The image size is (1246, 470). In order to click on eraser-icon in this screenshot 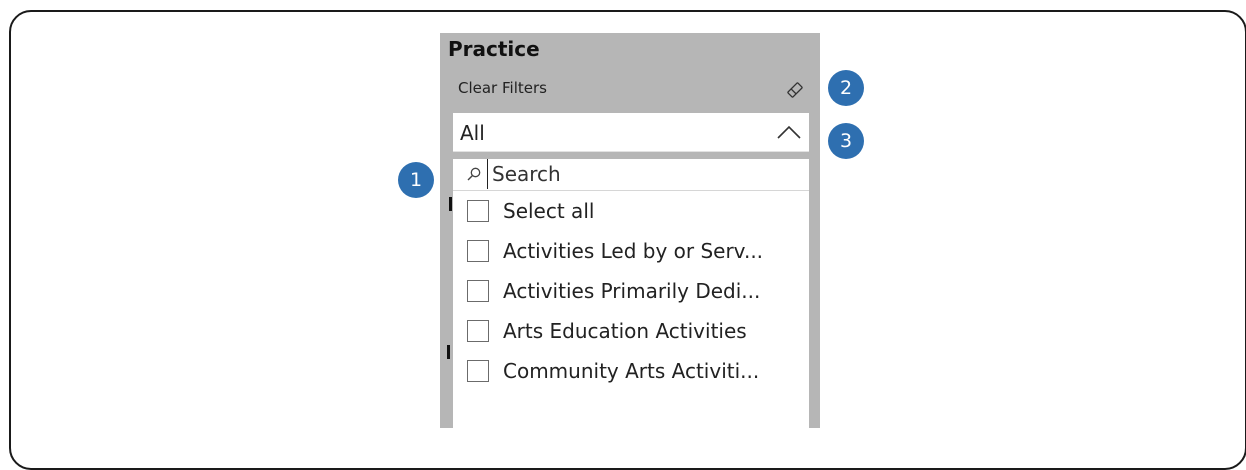, I will do `click(795, 90)`.